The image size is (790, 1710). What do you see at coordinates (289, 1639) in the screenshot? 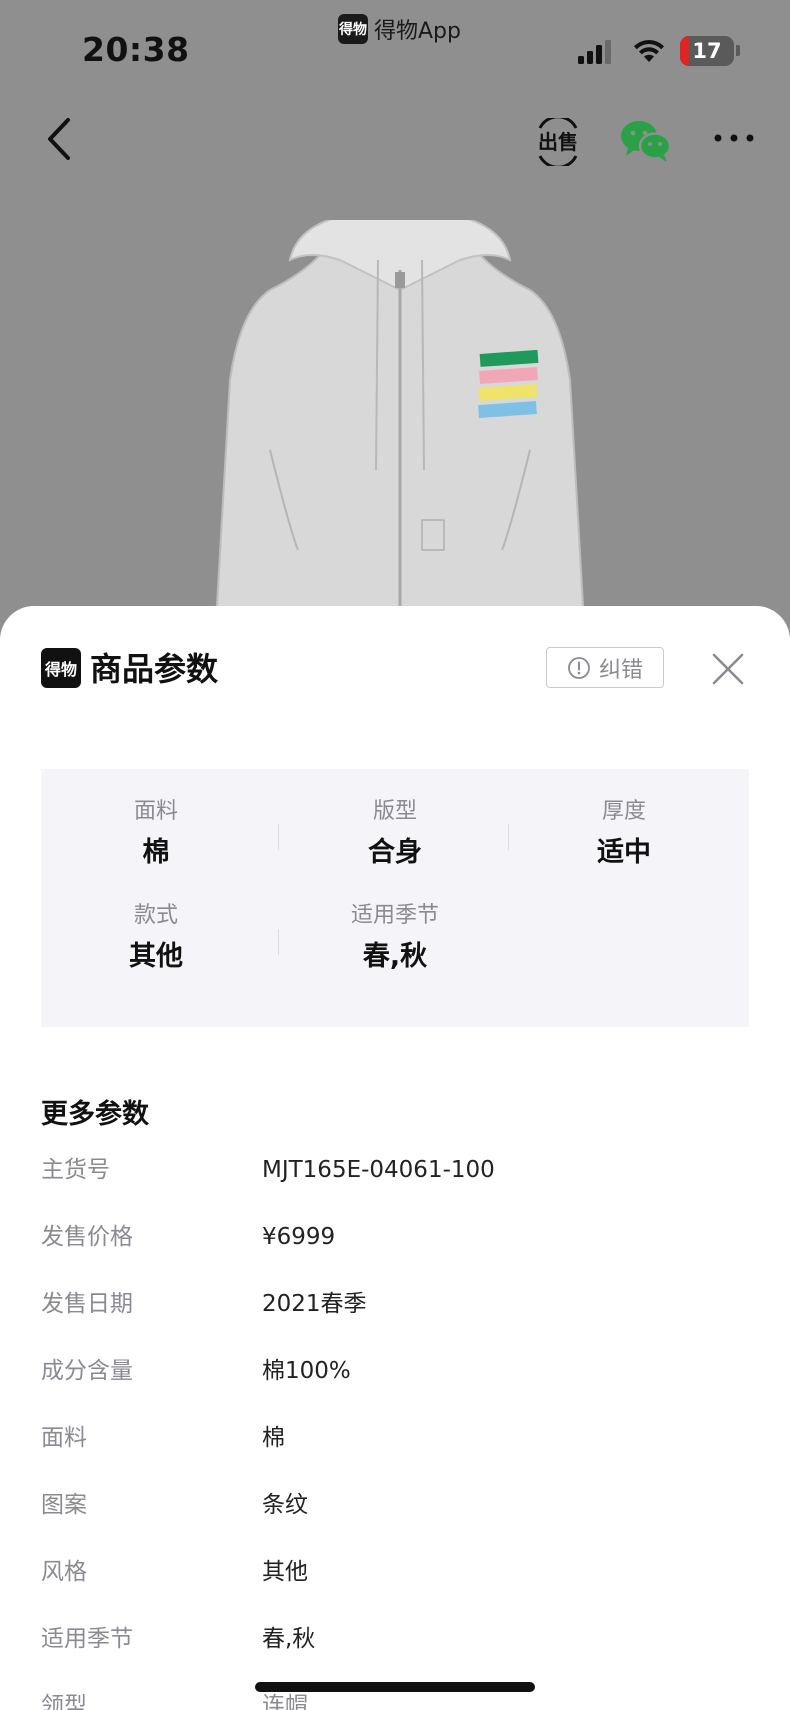
I see `param-value: 春,秋` at bounding box center [289, 1639].